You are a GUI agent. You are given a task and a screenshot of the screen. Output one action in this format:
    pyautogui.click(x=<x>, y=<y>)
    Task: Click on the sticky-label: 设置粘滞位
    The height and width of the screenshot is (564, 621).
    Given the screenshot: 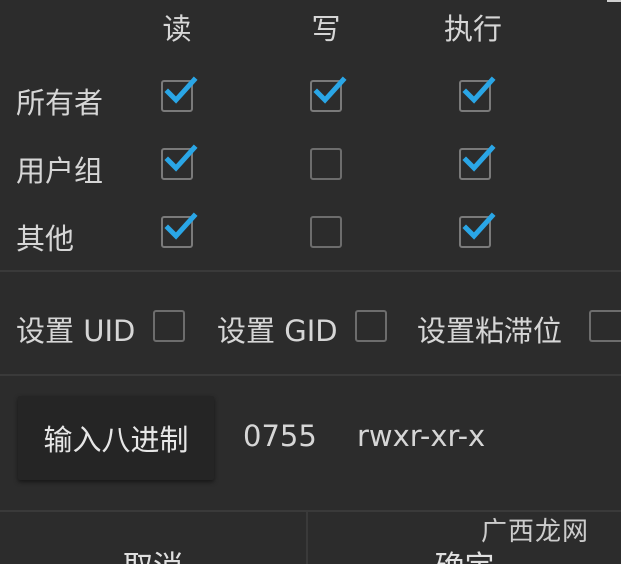 What is the action you would take?
    pyautogui.click(x=490, y=331)
    